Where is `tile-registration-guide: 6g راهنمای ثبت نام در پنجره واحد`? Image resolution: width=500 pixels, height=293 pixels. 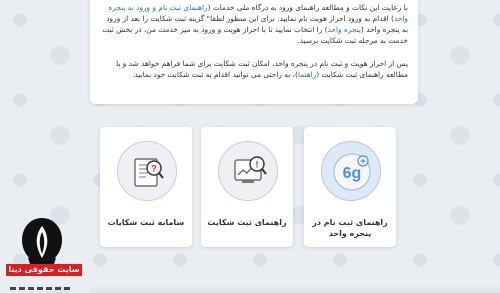 tile-registration-guide: 6g راهنمای ثبت نام در پنجره واحد is located at coordinates (350, 187).